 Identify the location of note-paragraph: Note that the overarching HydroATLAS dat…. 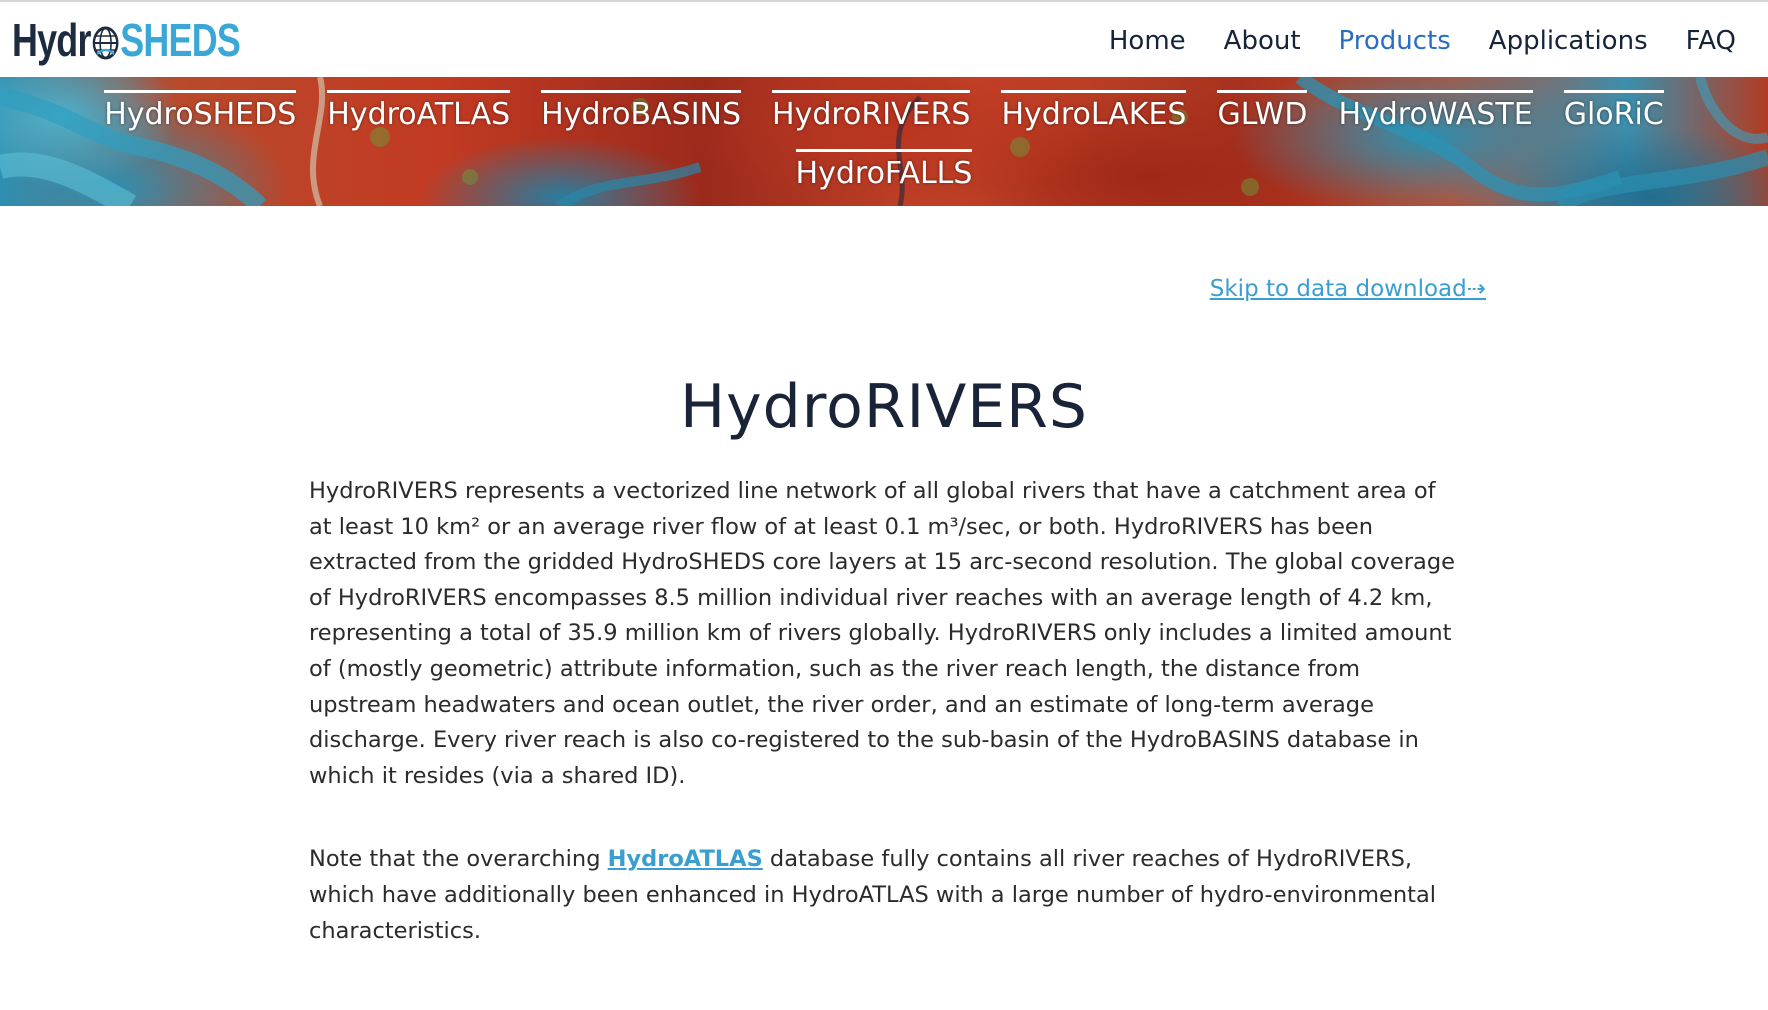
(884, 895).